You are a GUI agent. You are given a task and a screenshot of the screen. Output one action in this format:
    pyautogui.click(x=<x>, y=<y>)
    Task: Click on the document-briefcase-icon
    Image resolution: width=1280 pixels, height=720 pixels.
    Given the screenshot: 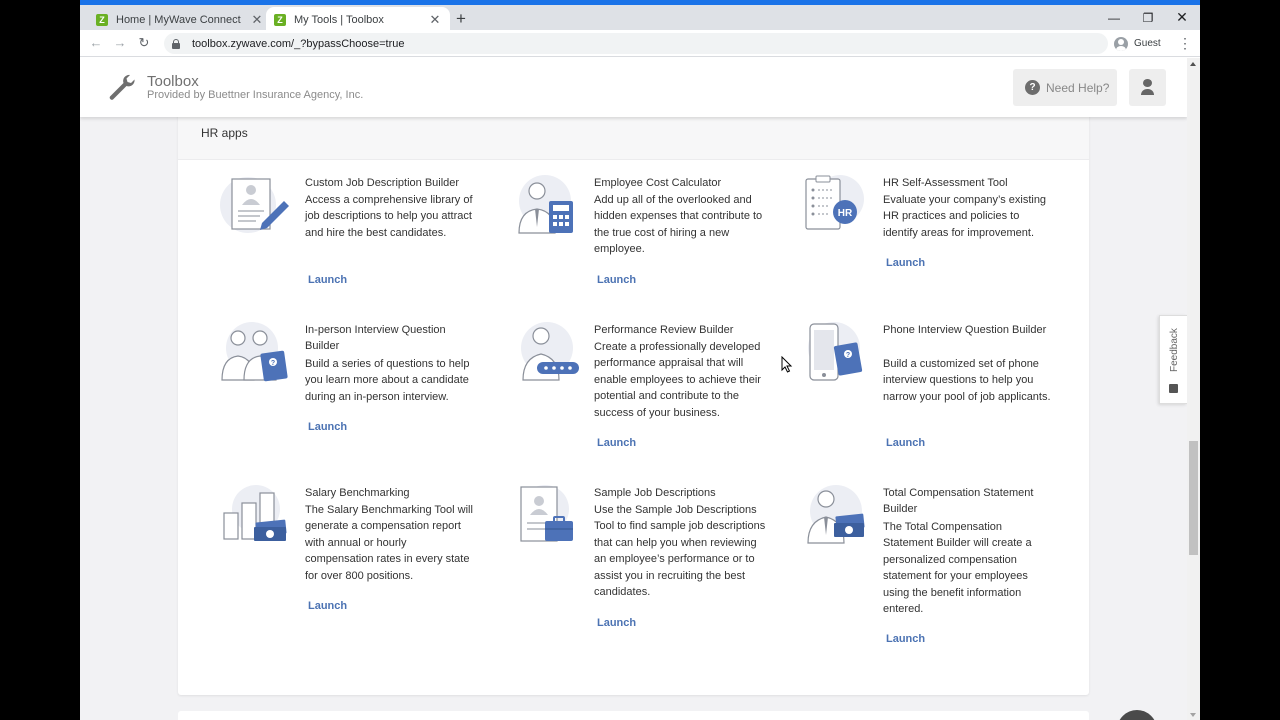 What is the action you would take?
    pyautogui.click(x=546, y=513)
    